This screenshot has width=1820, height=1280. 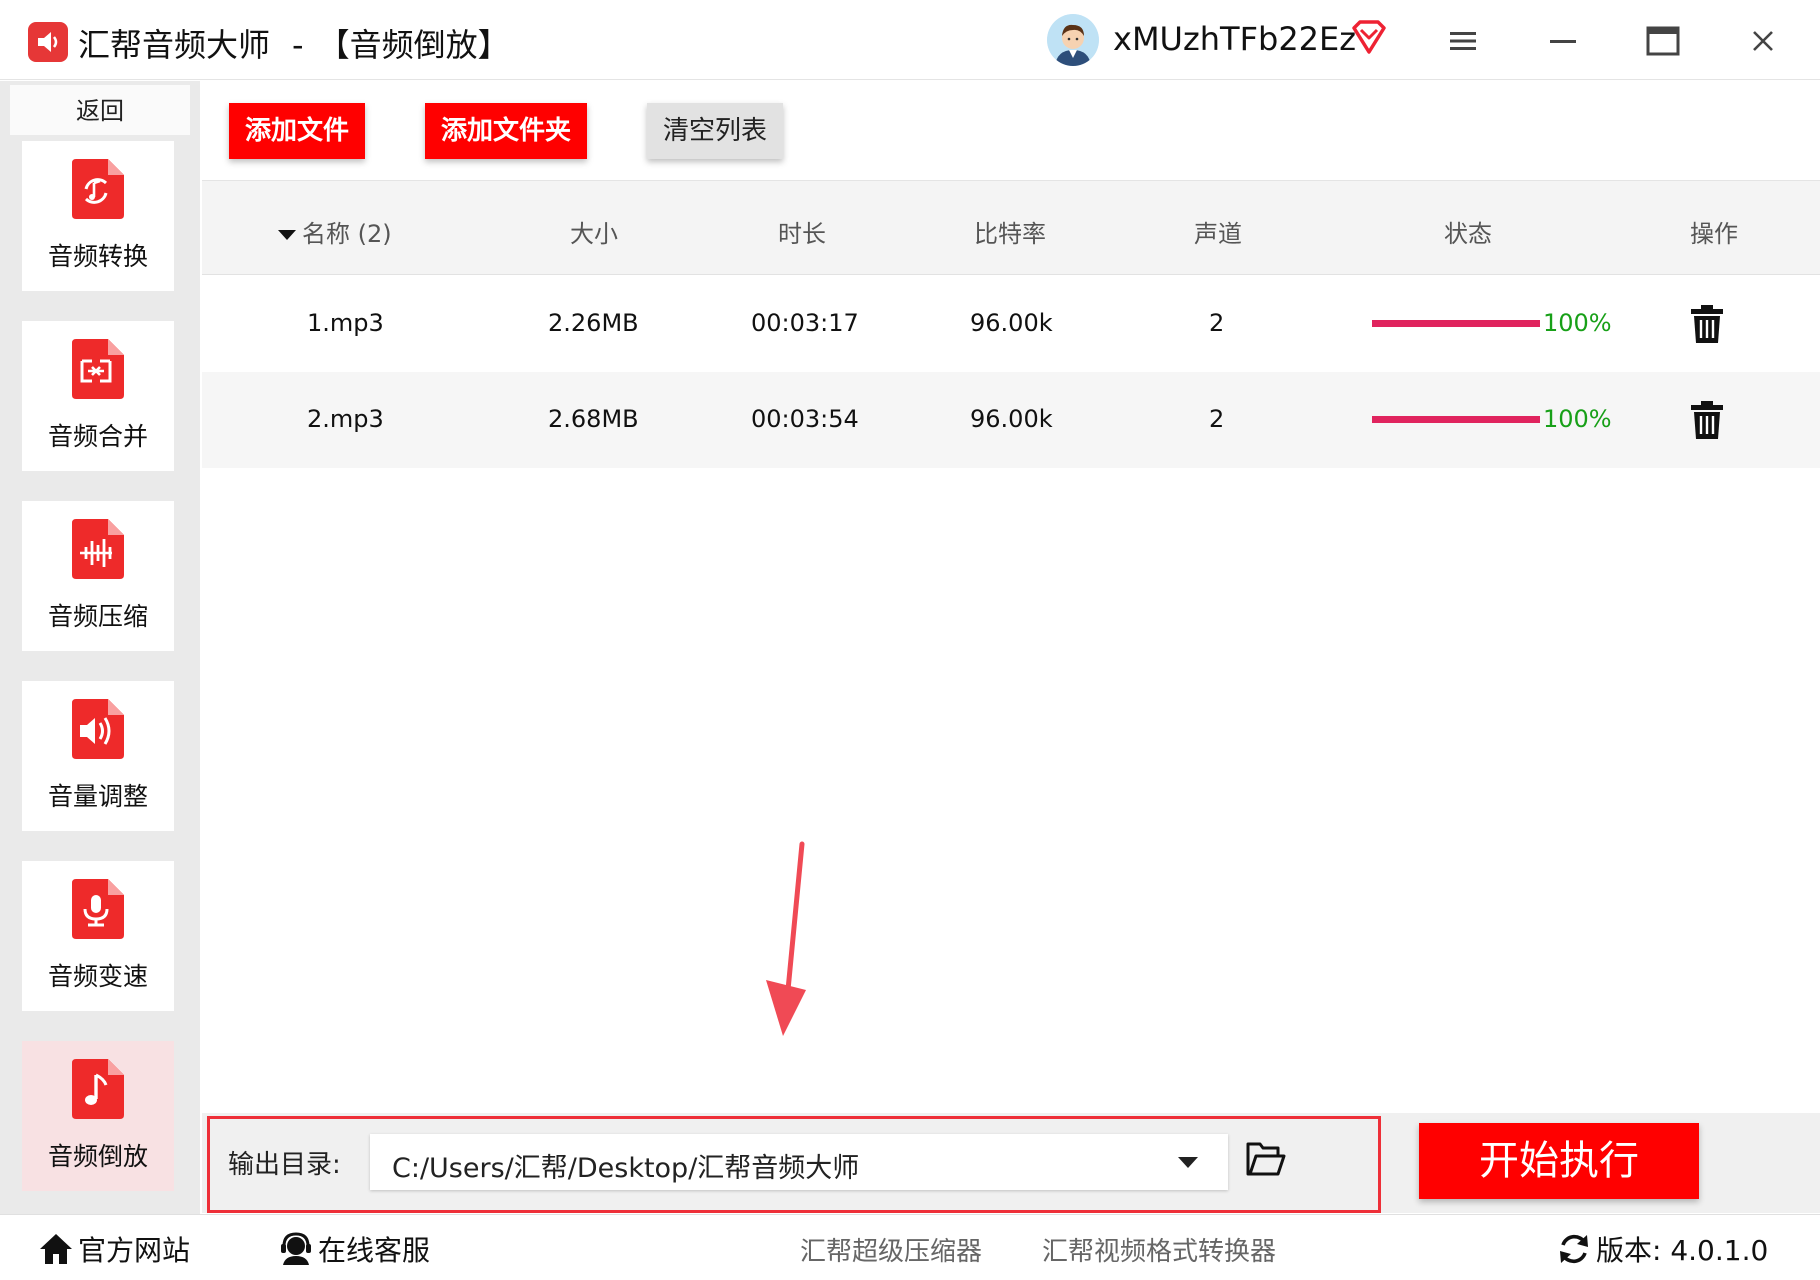 What do you see at coordinates (345, 419) in the screenshot?
I see `file-name: 2.mp3` at bounding box center [345, 419].